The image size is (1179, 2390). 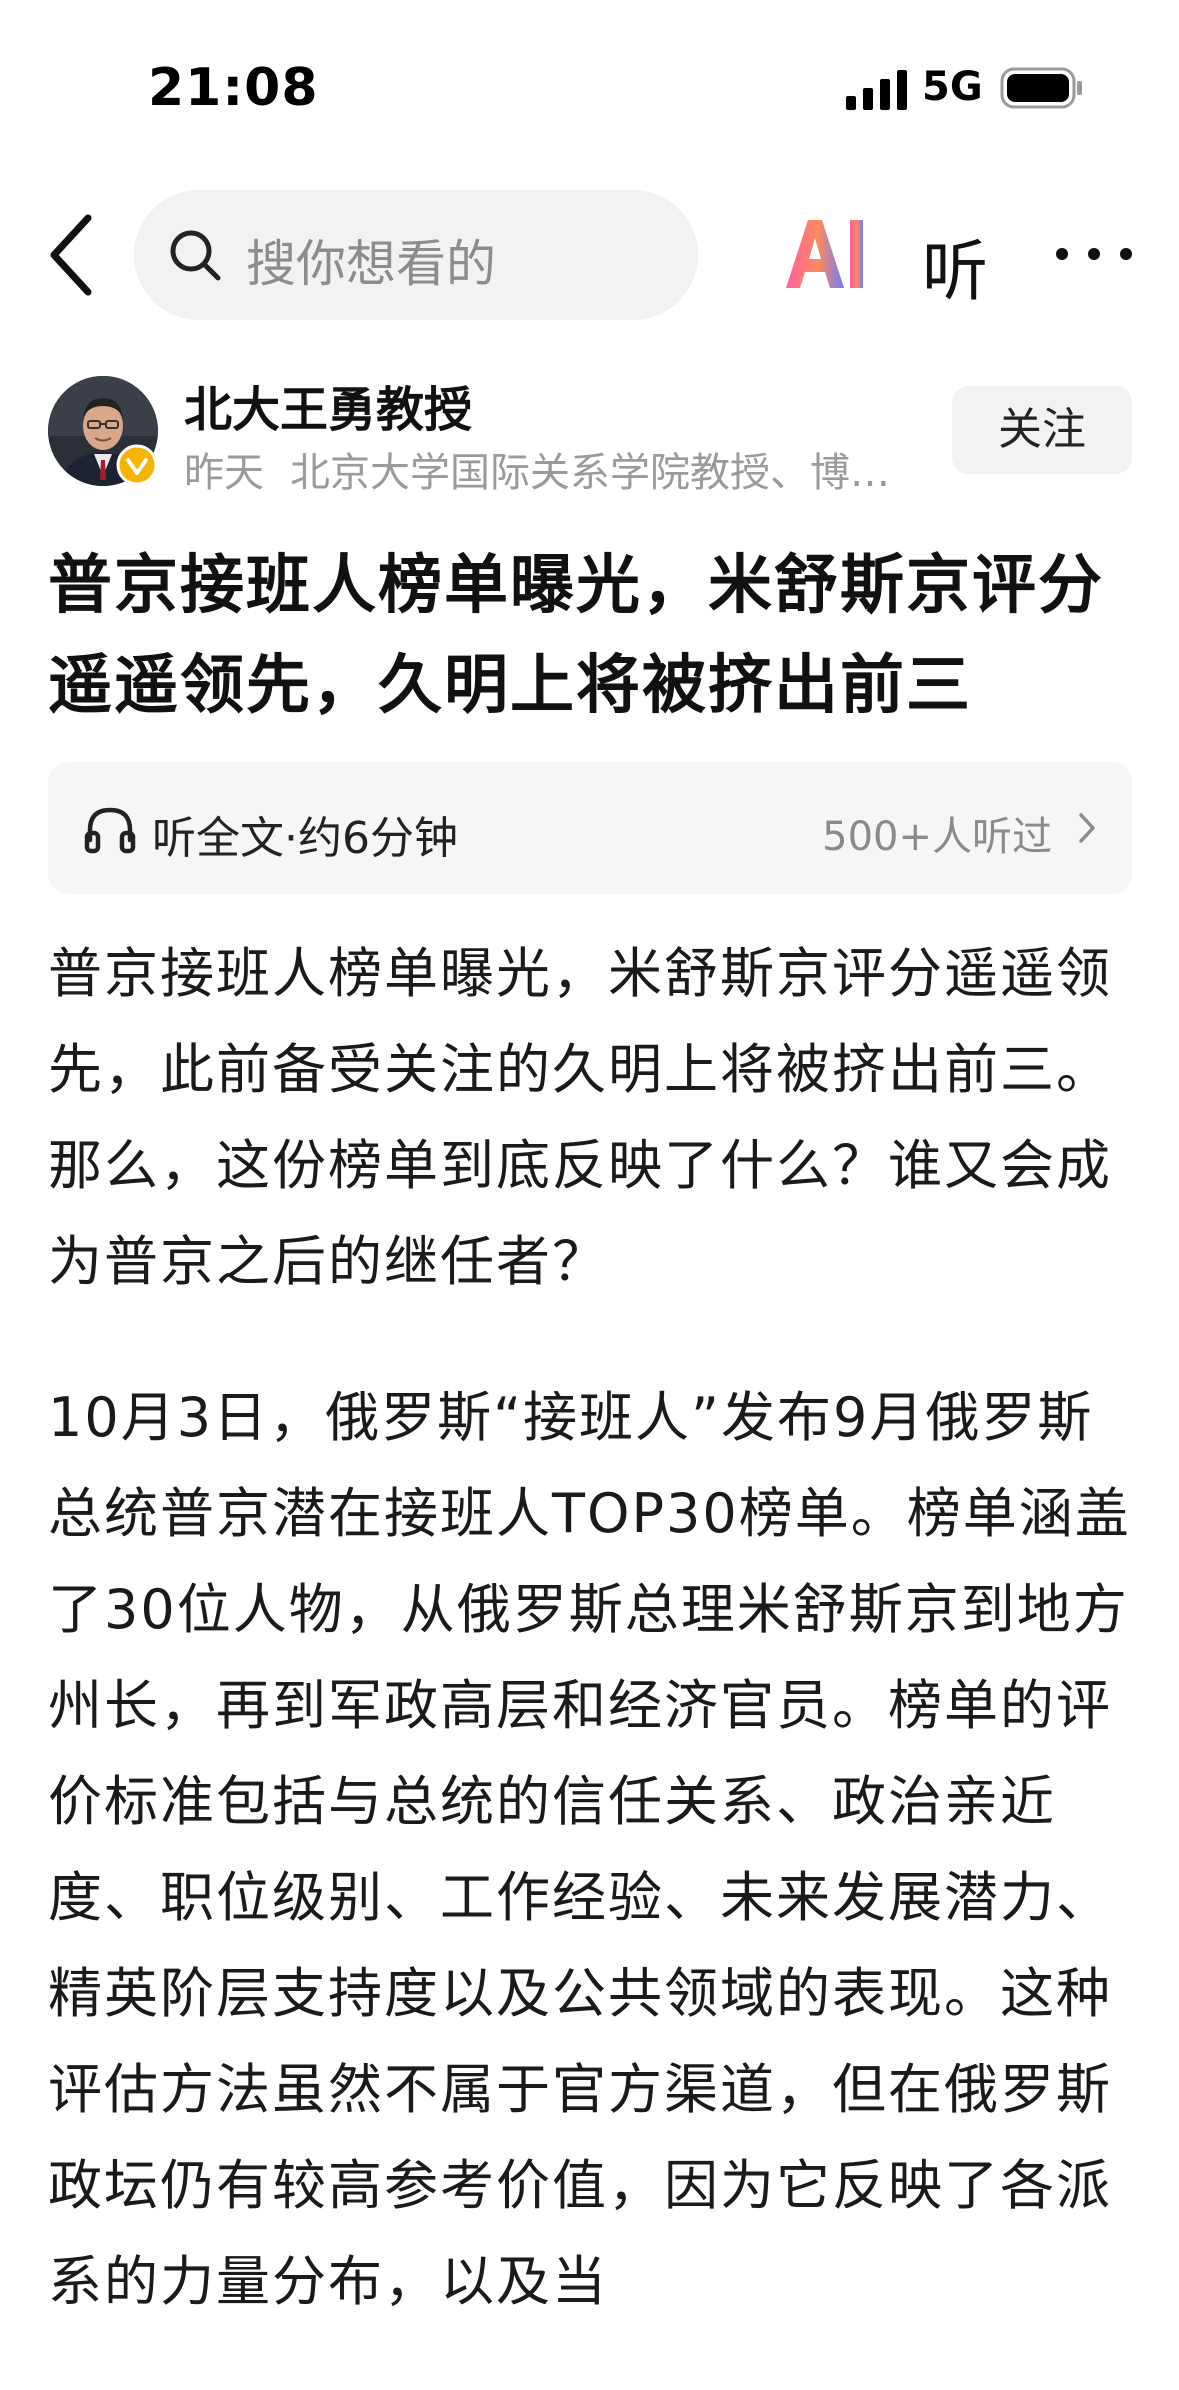 I want to click on search-placeholder: 搜你想看的, so click(x=371, y=264).